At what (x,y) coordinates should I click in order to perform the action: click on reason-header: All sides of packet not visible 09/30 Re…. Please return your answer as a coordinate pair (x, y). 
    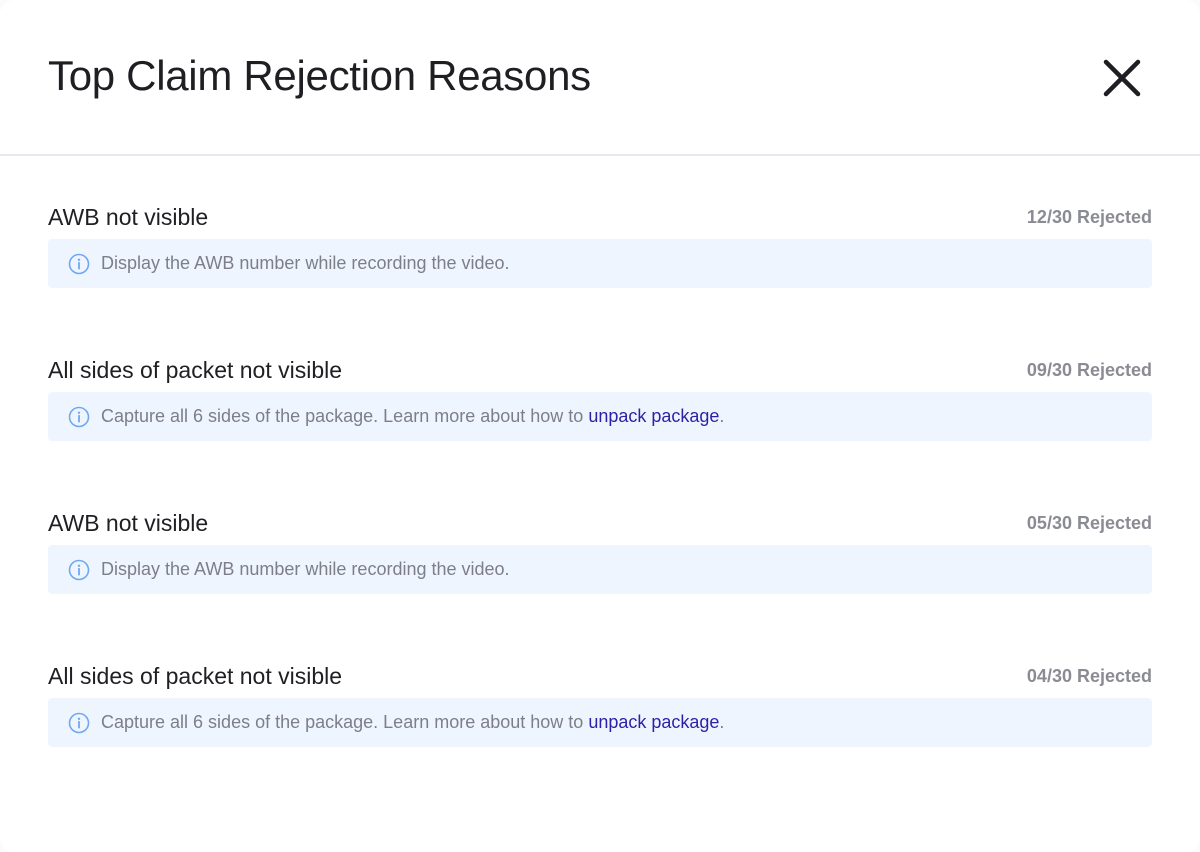
    Looking at the image, I should click on (600, 370).